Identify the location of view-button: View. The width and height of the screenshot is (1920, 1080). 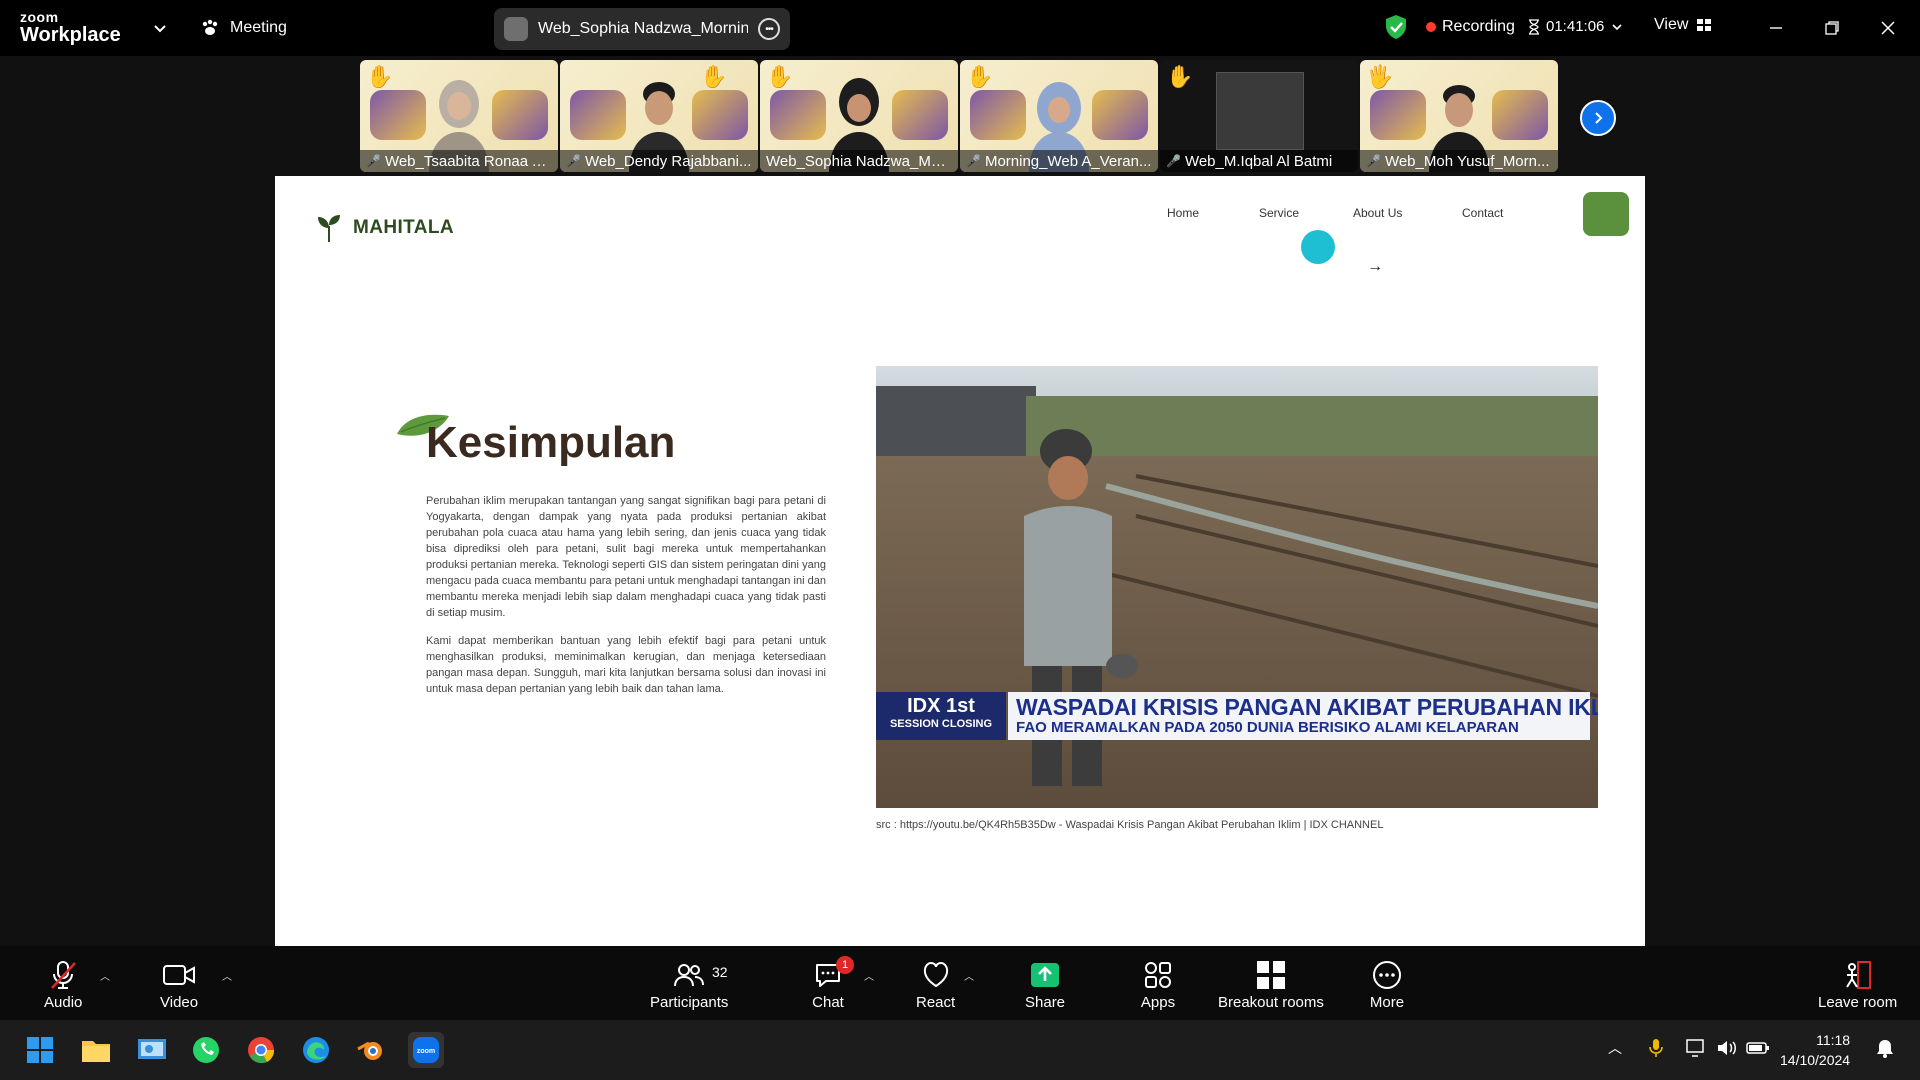
(1683, 25).